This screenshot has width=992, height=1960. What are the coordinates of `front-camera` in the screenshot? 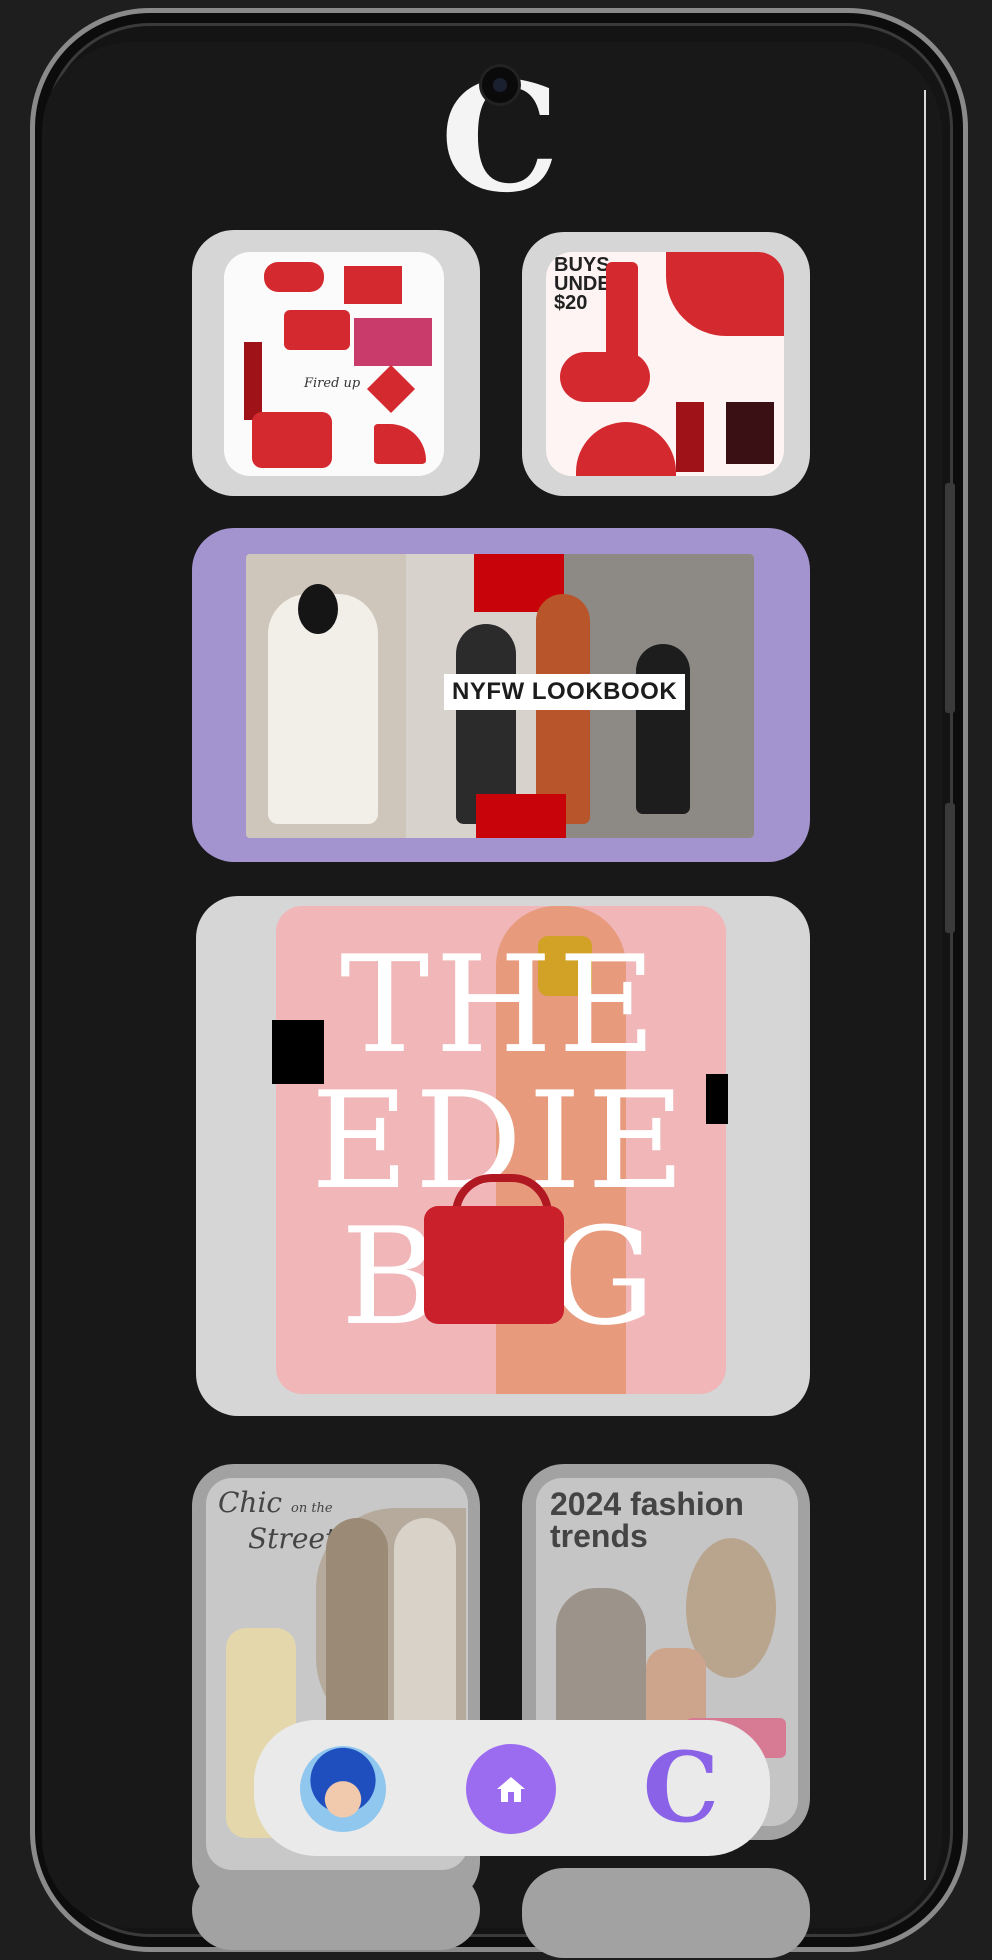 It's located at (500, 85).